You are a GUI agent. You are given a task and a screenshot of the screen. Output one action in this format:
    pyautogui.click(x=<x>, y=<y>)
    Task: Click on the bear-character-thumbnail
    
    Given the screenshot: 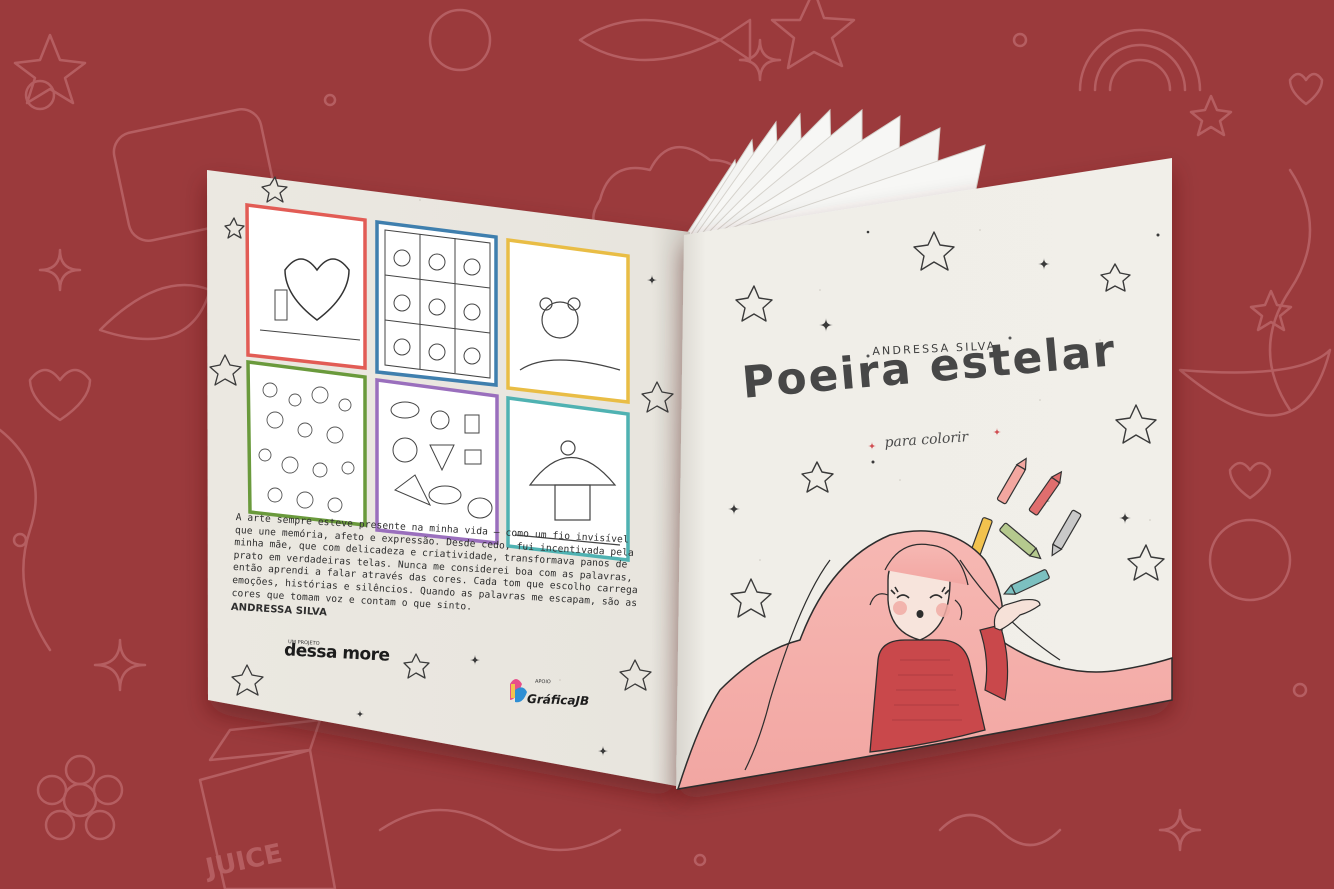 What is the action you would take?
    pyautogui.click(x=568, y=321)
    